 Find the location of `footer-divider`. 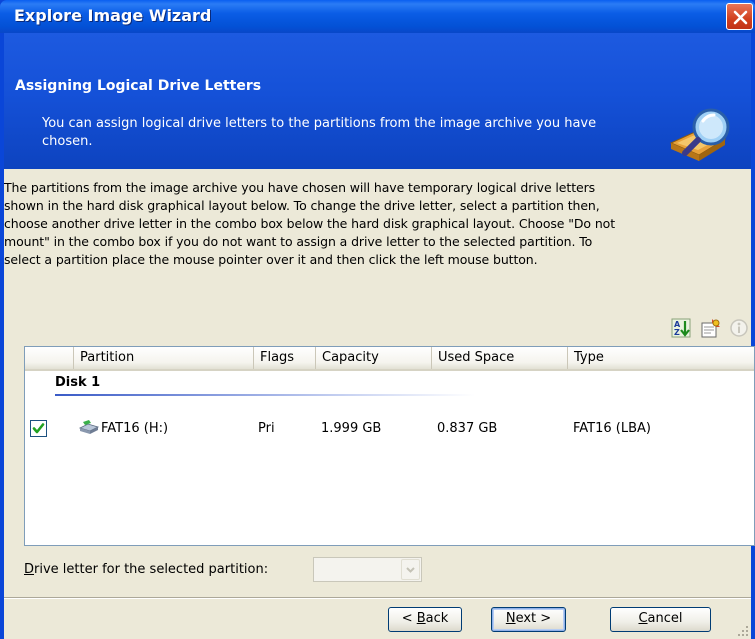

footer-divider is located at coordinates (377, 598).